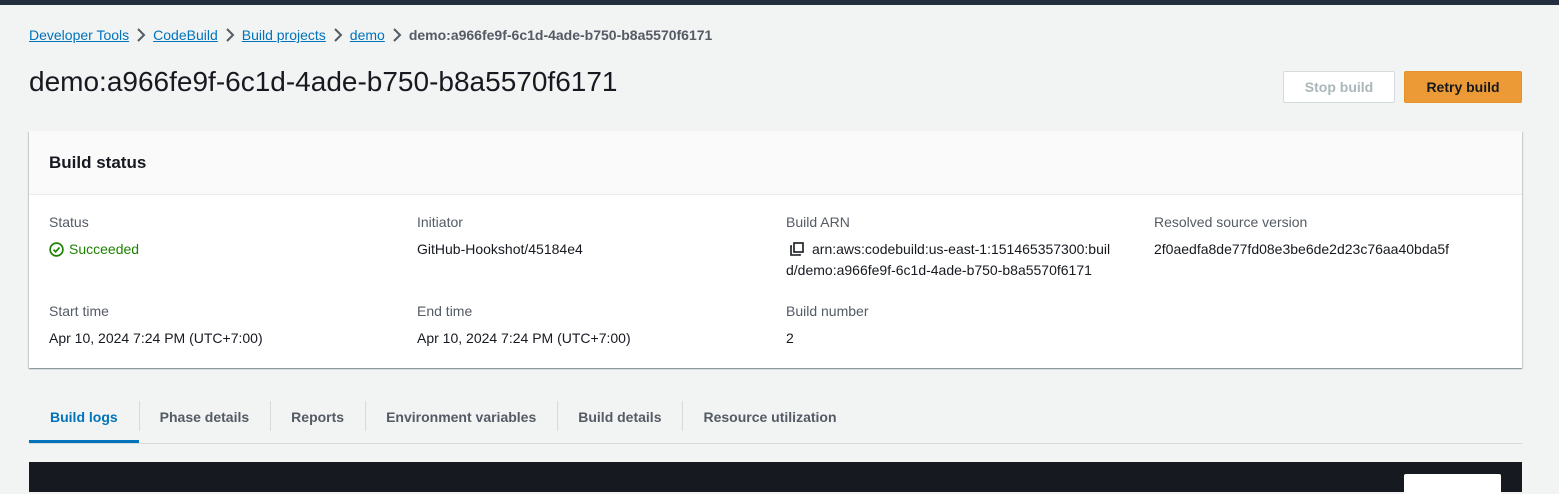  I want to click on logs-action-button, so click(1452, 484).